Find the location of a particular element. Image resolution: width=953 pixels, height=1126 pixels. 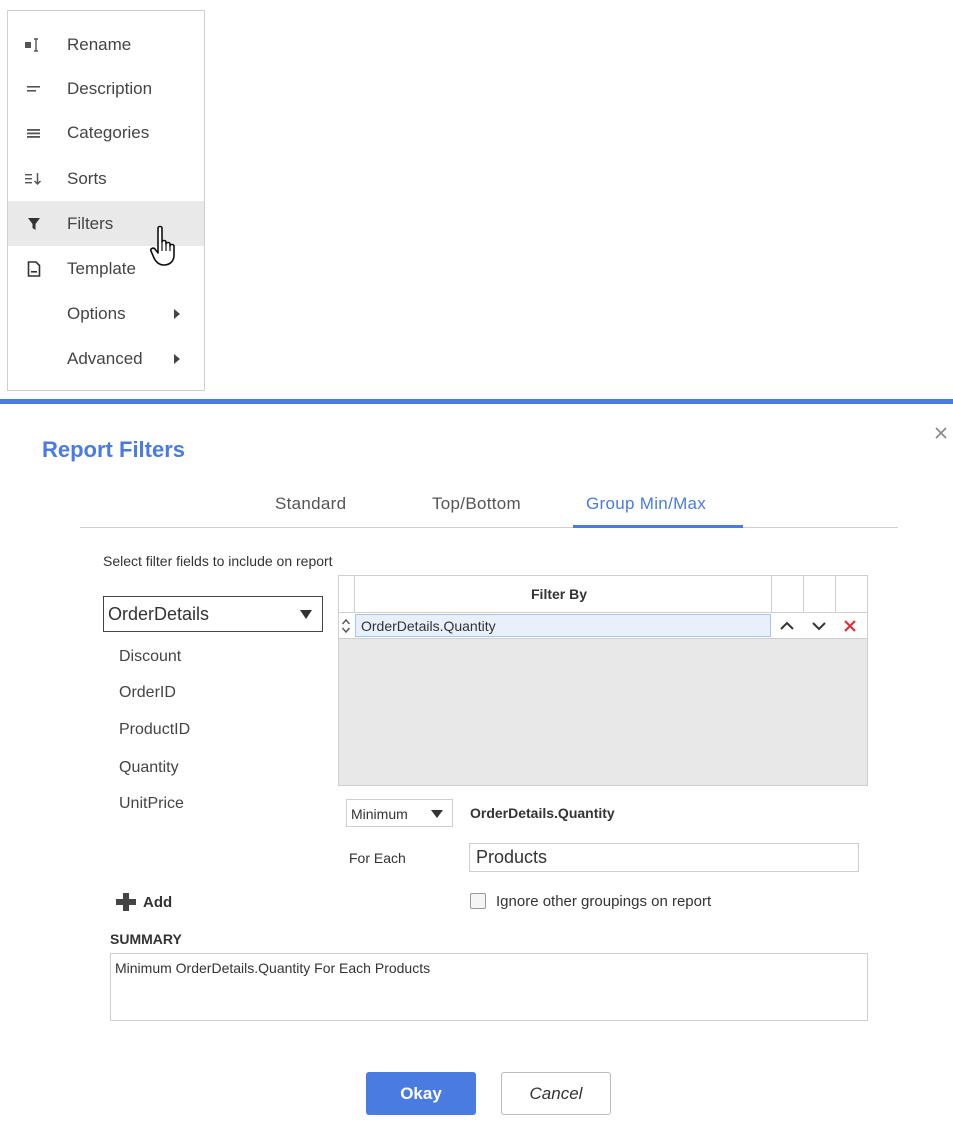

tab-group-min-max: Group Min/Max is located at coordinates (646, 511).